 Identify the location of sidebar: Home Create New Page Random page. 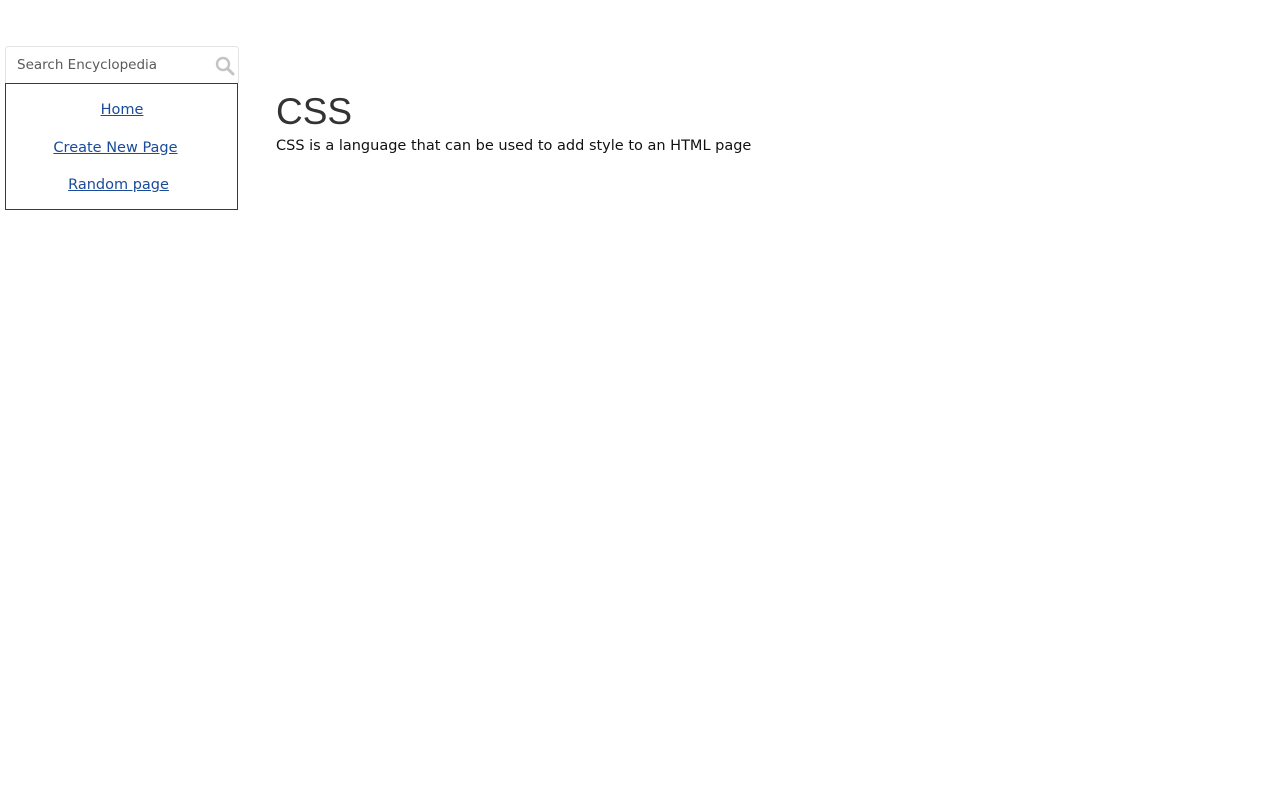
(122, 128).